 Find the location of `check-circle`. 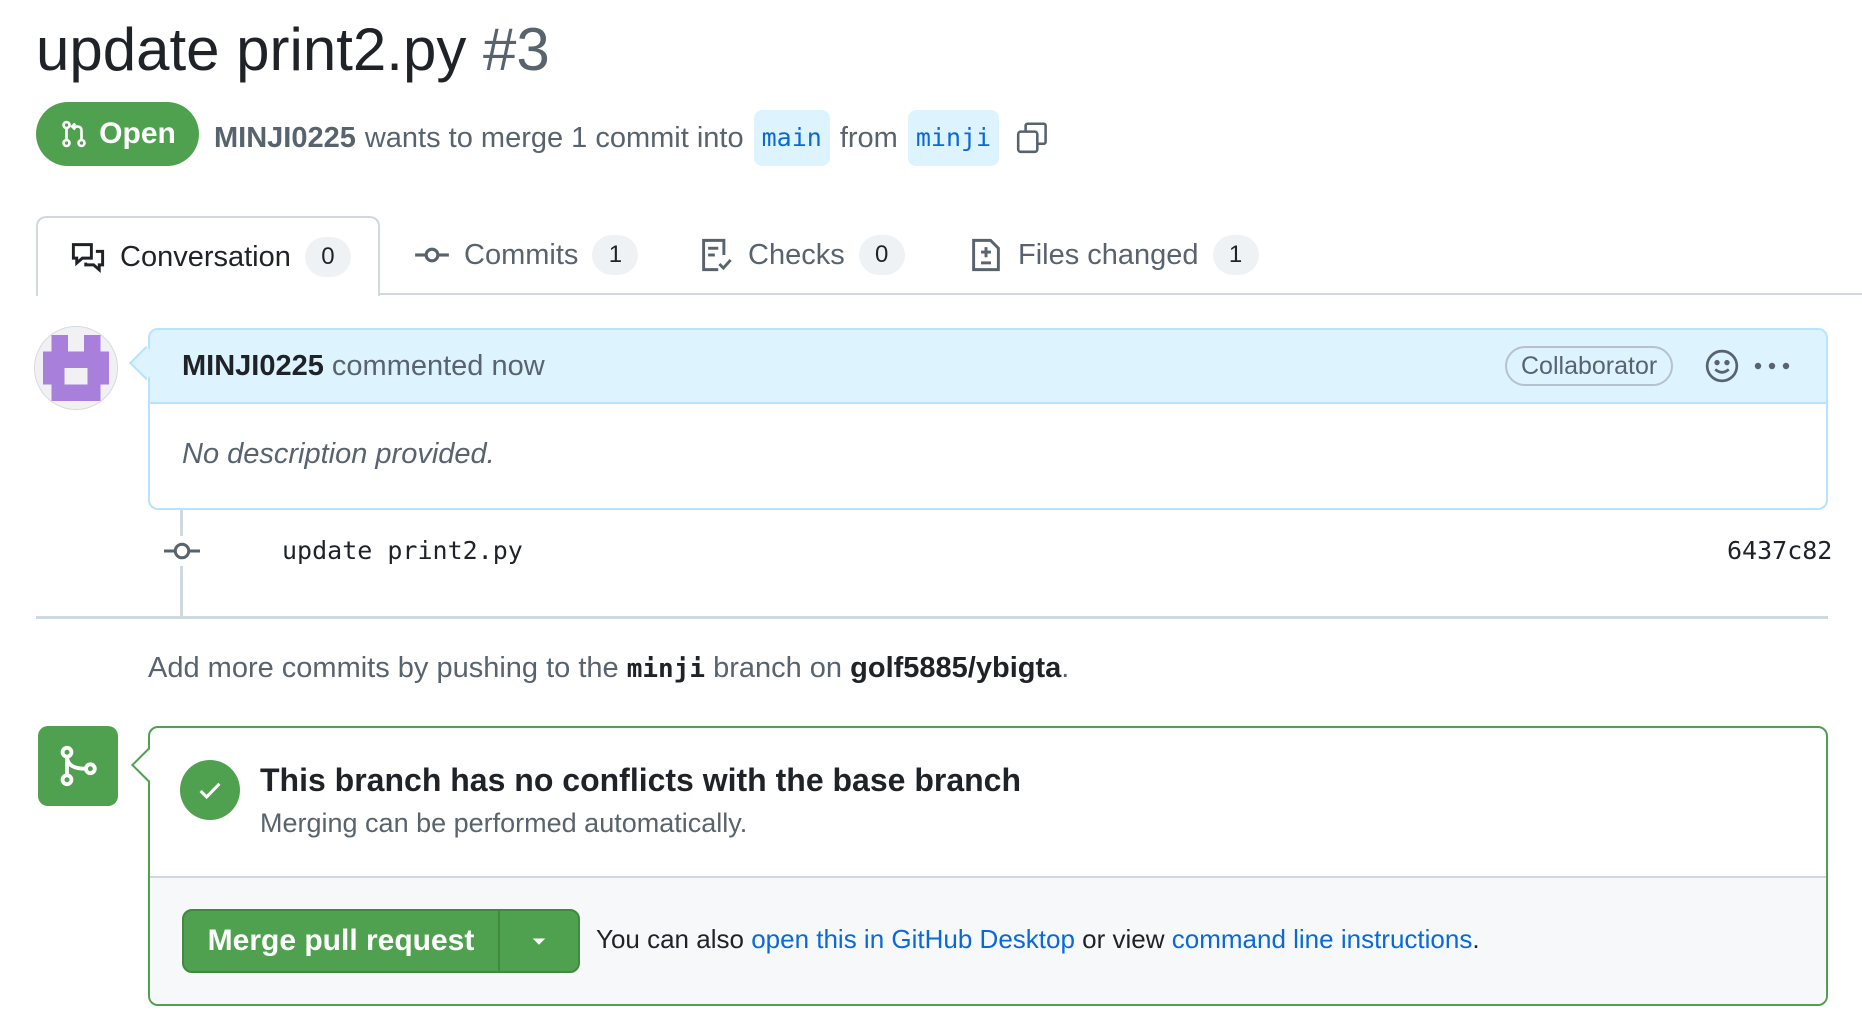

check-circle is located at coordinates (210, 790).